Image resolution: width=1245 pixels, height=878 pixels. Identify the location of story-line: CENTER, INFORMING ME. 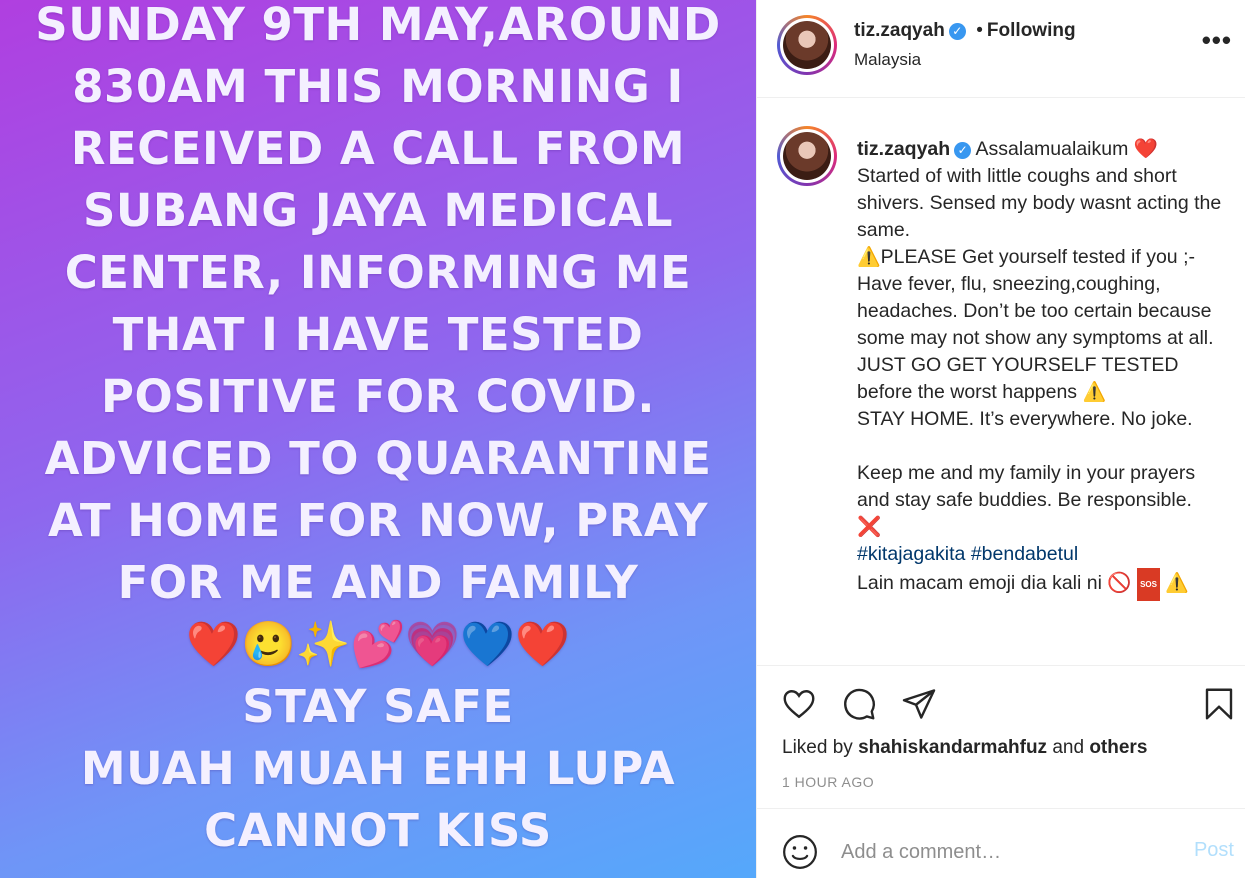
(378, 272).